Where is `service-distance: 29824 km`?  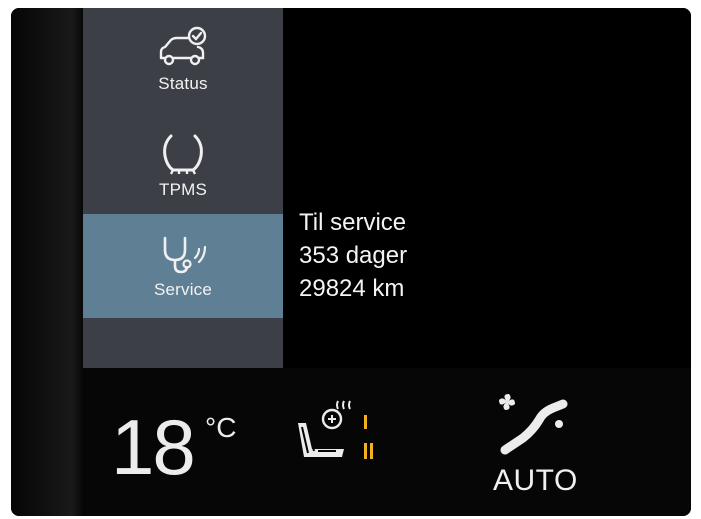 service-distance: 29824 km is located at coordinates (352, 288).